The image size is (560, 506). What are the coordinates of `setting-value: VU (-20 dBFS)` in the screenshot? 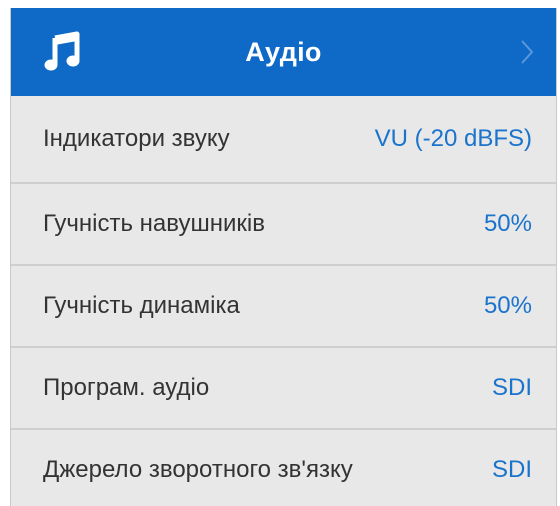 It's located at (453, 139).